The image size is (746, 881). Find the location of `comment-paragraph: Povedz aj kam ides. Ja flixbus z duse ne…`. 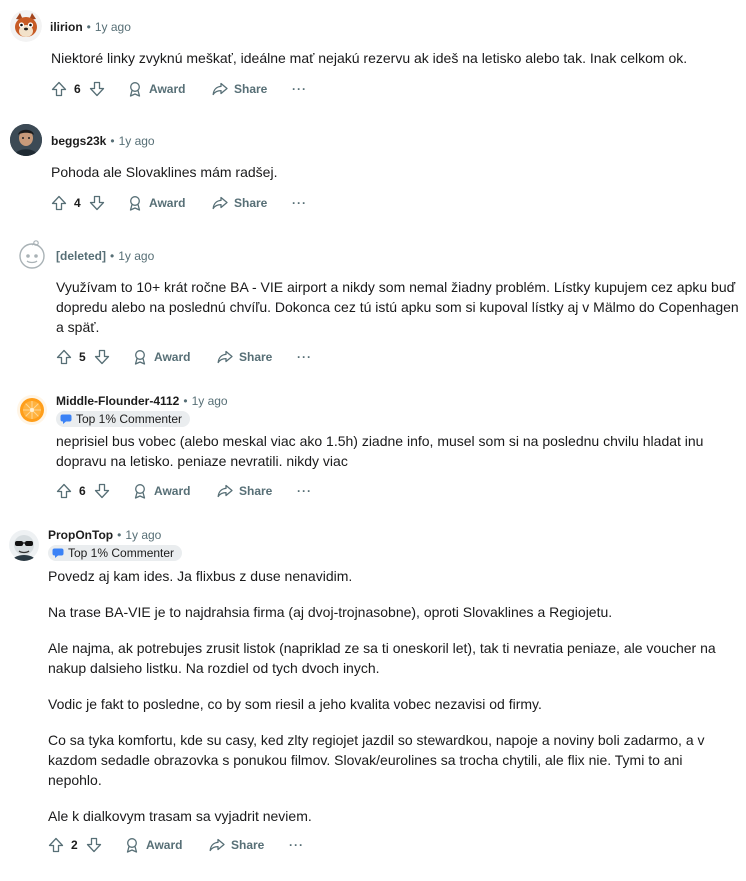

comment-paragraph: Povedz aj kam ides. Ja flixbus z duse ne… is located at coordinates (200, 576).